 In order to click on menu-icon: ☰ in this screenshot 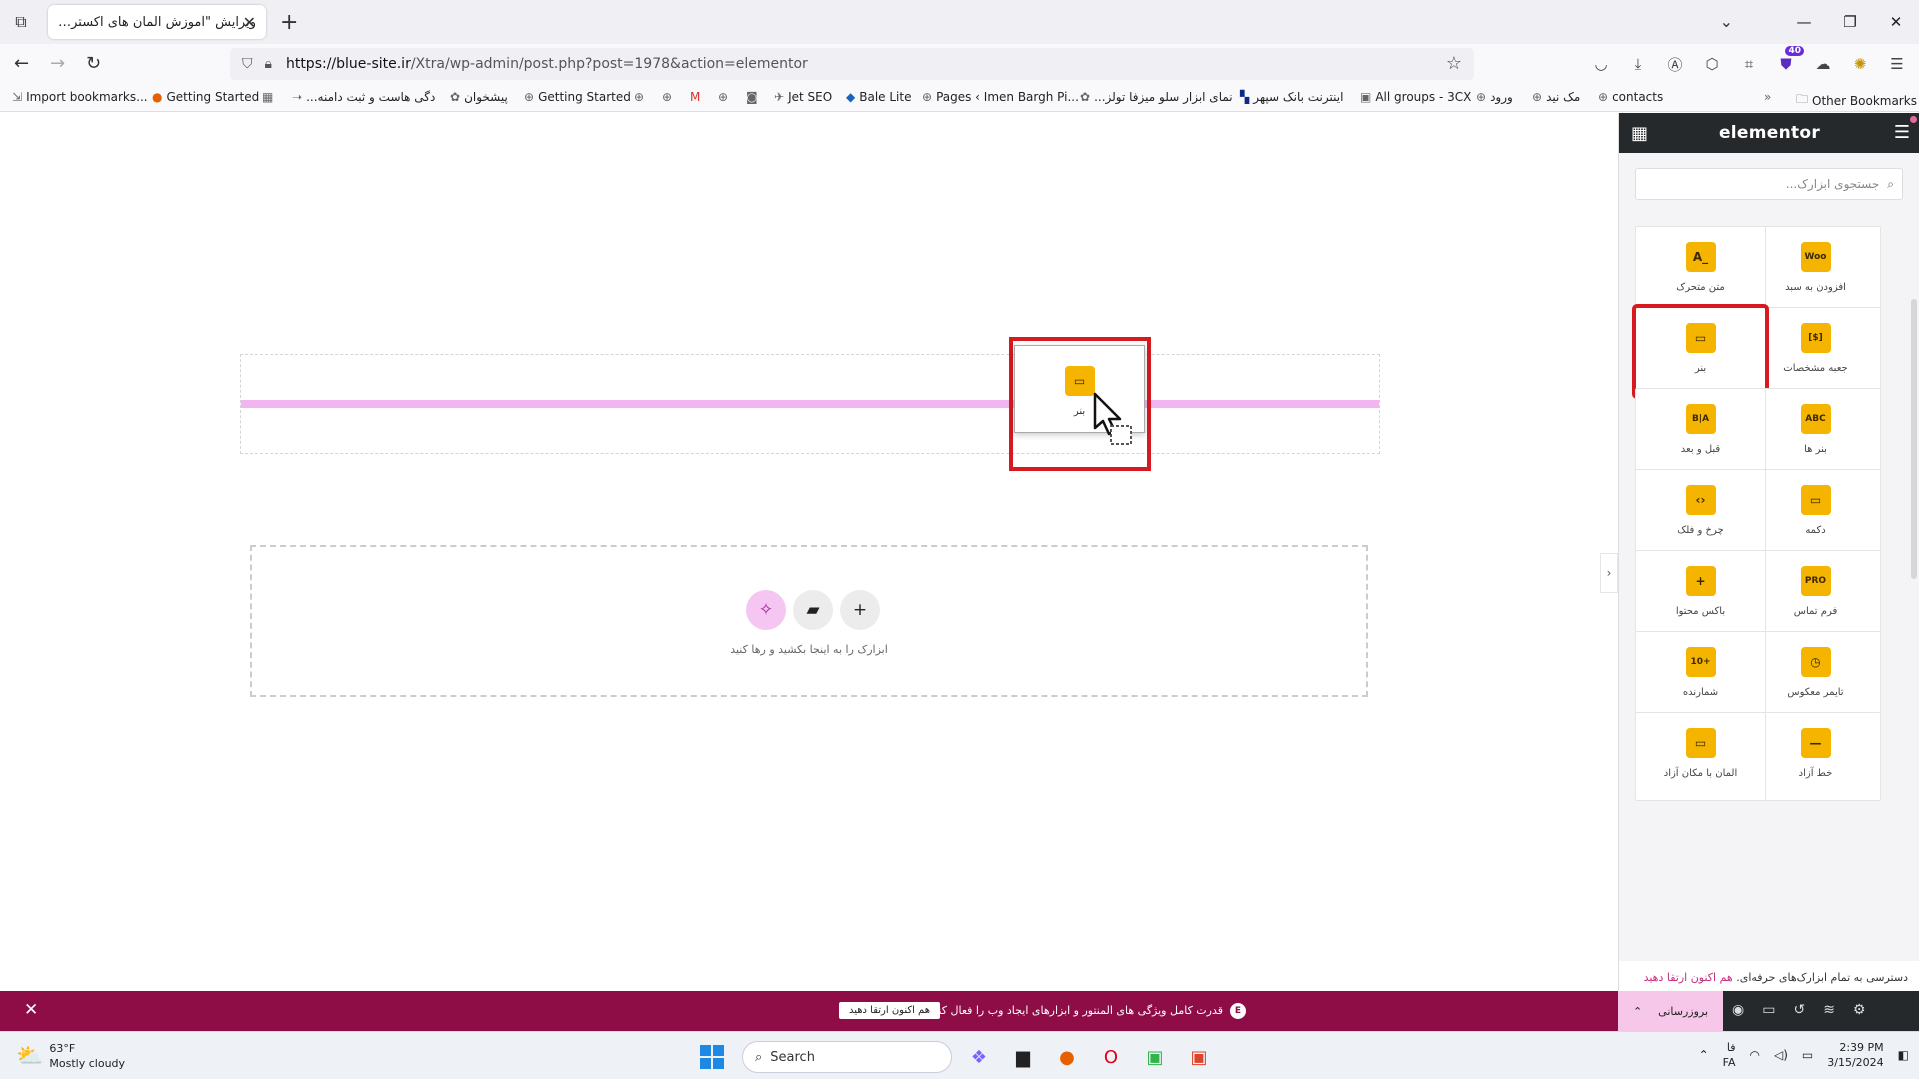, I will do `click(1897, 64)`.